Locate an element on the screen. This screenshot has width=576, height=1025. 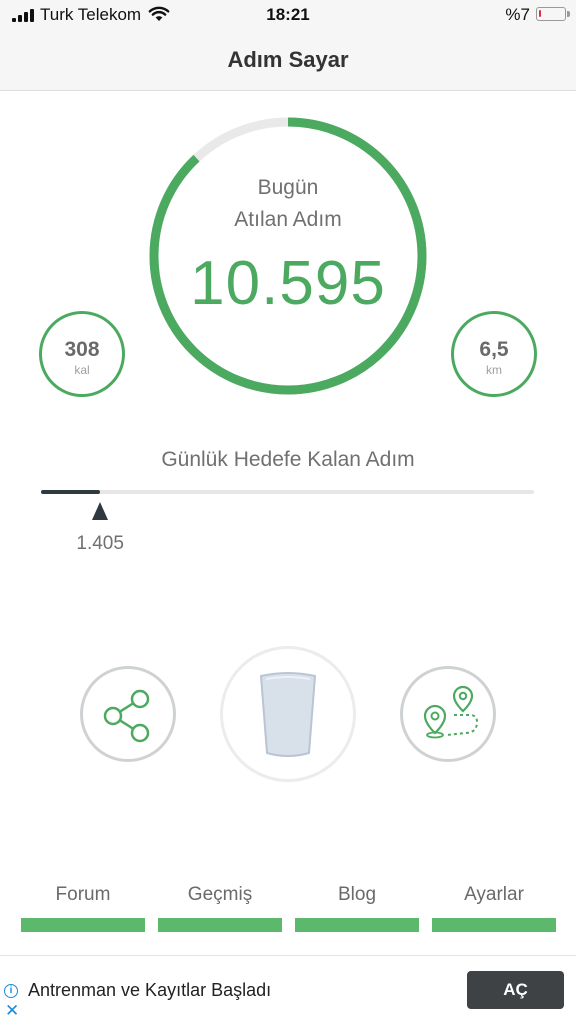
nav-bar: Adım Sayar is located at coordinates (288, 60).